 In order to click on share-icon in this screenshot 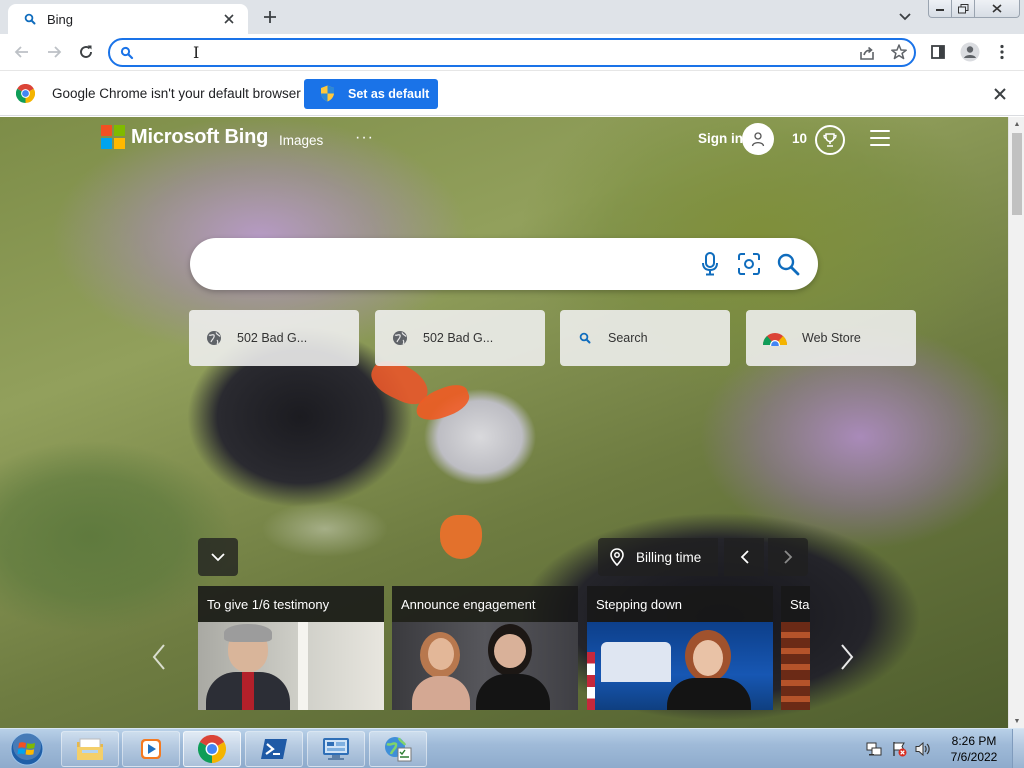, I will do `click(867, 53)`.